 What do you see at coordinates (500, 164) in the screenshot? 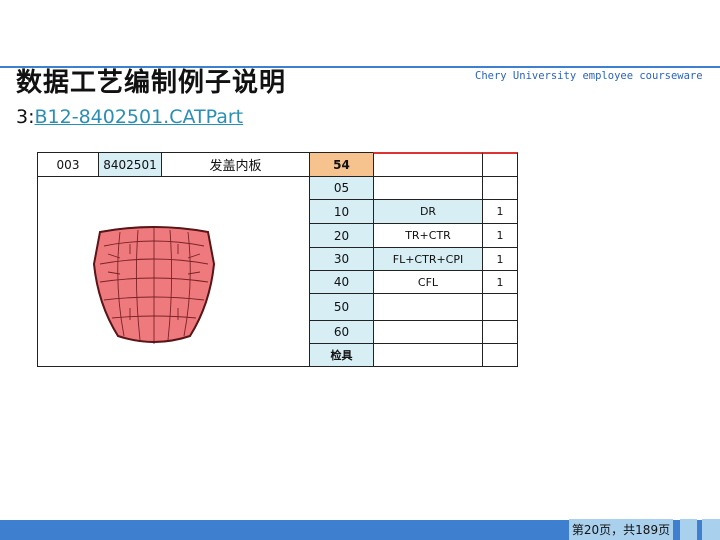
I see `op-54-qty-cell` at bounding box center [500, 164].